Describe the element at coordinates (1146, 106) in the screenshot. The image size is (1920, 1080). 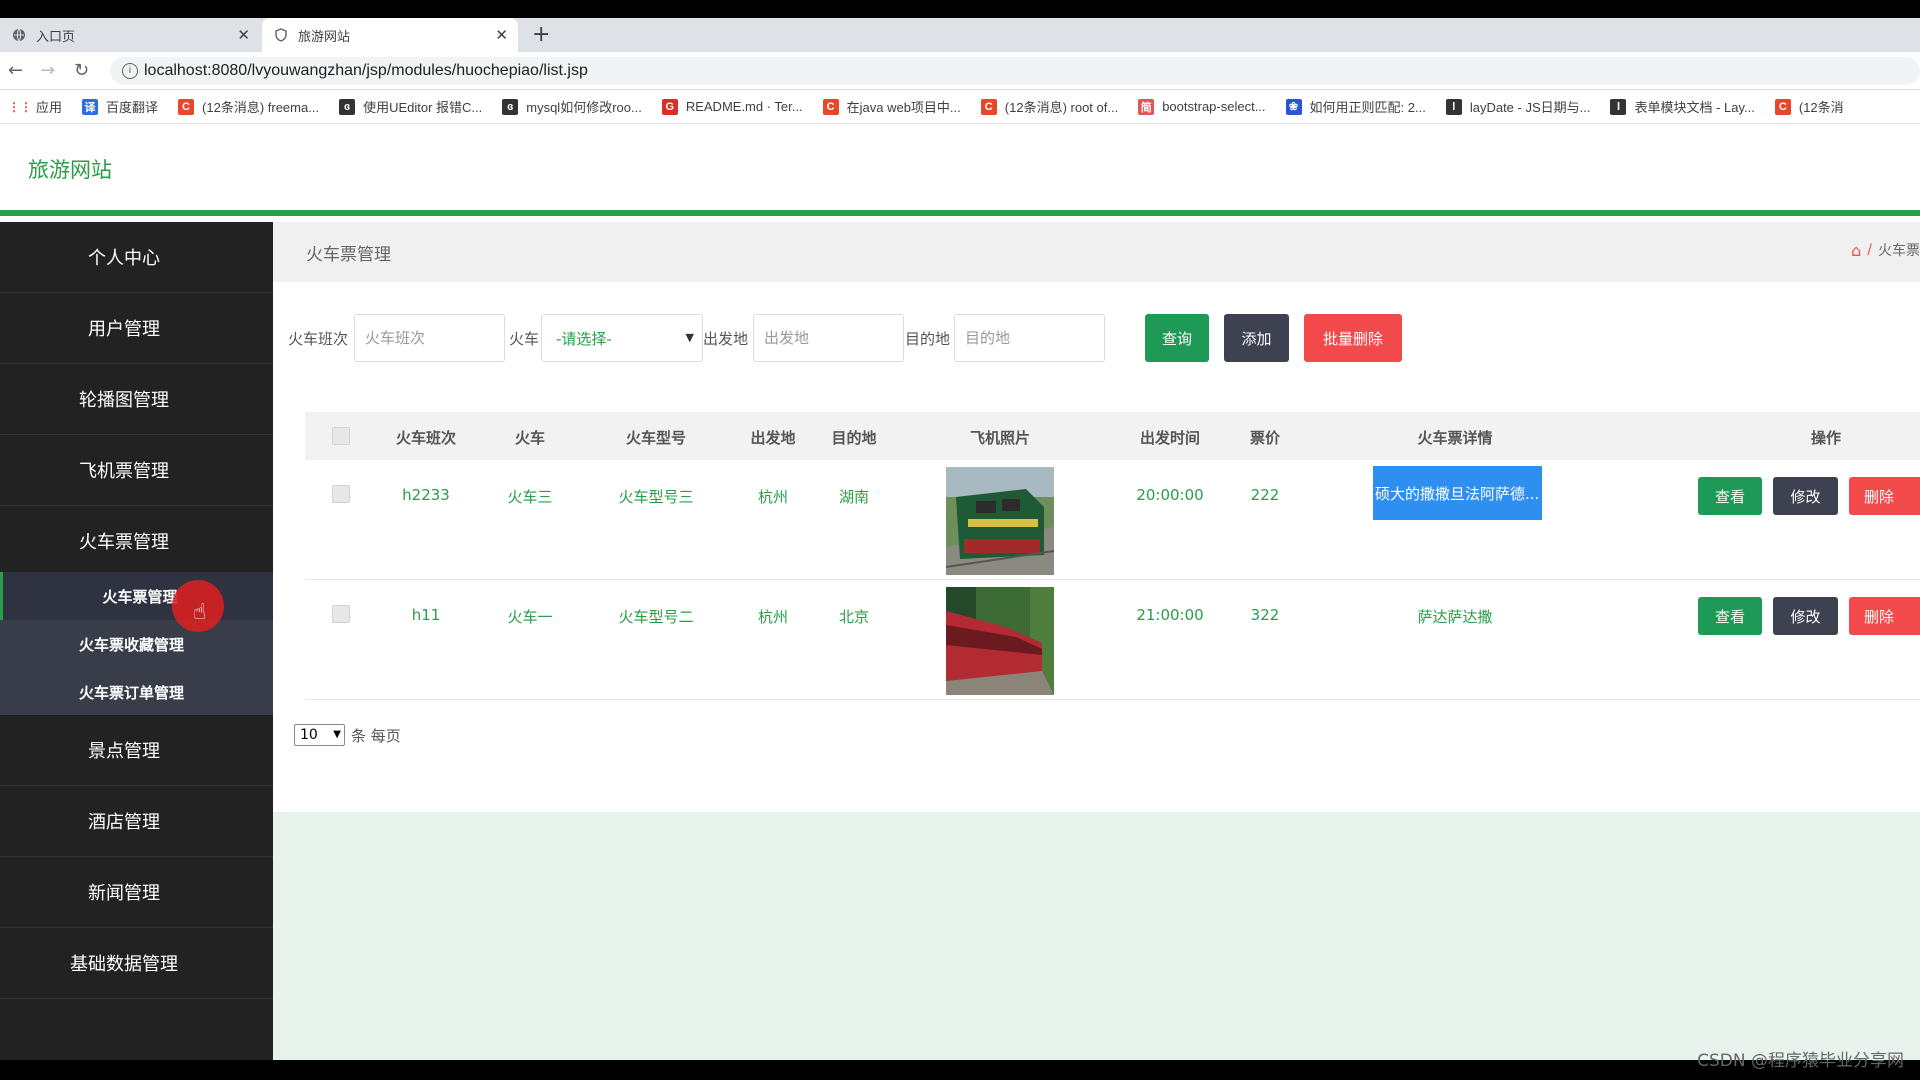
I see `bookmark-favicon-icon: 简` at that location.